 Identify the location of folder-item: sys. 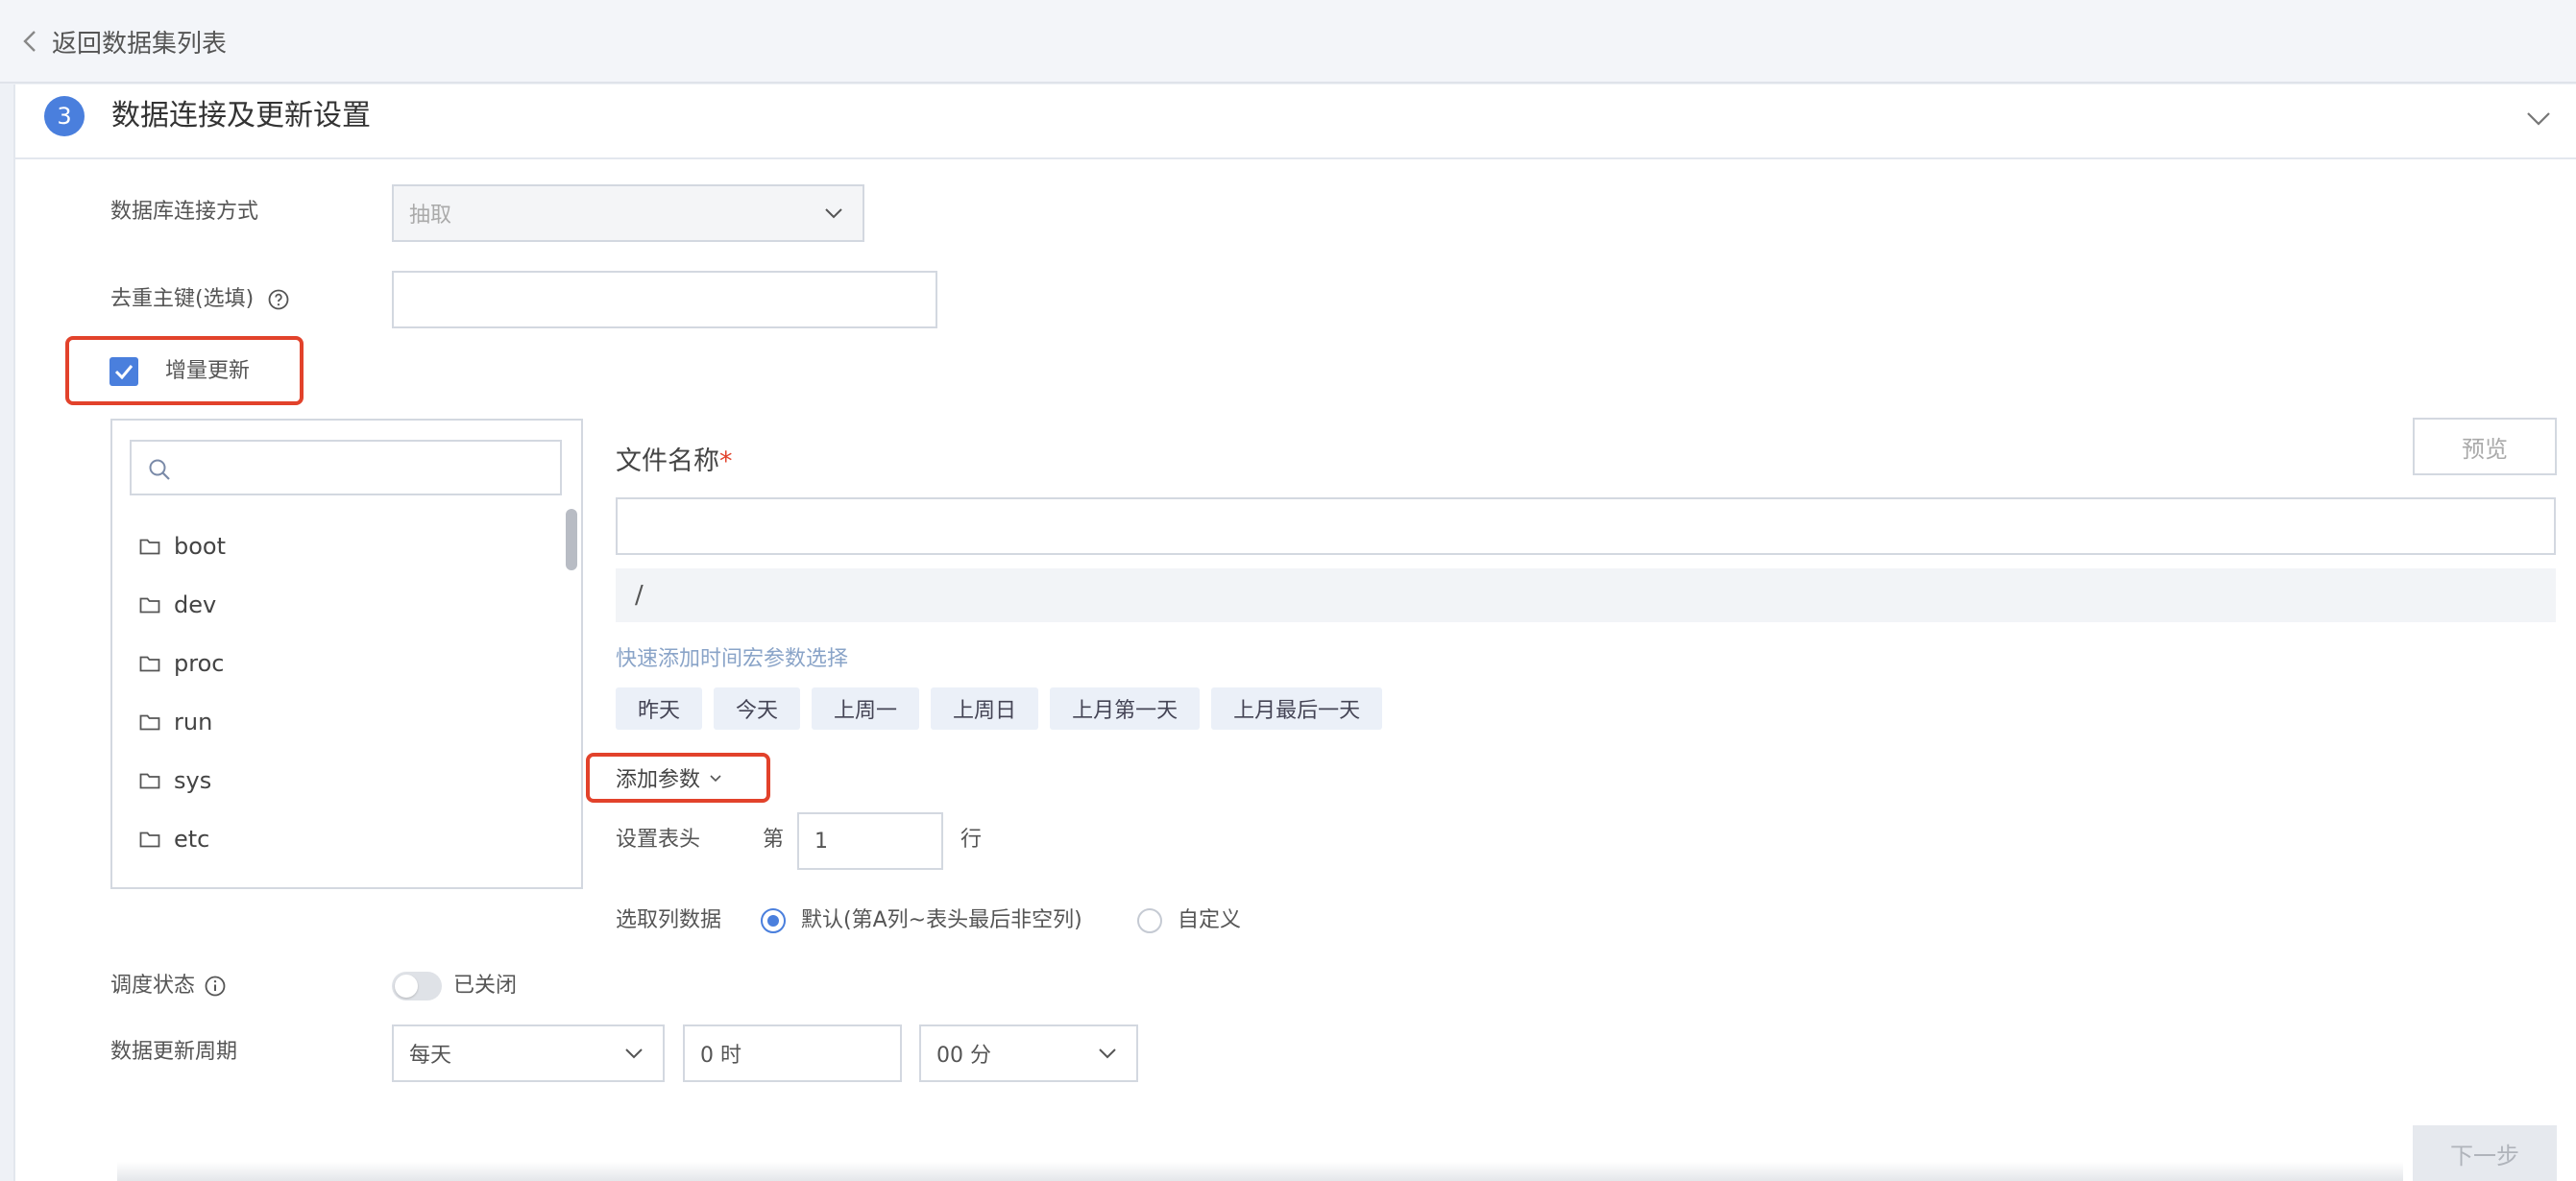
(341, 780).